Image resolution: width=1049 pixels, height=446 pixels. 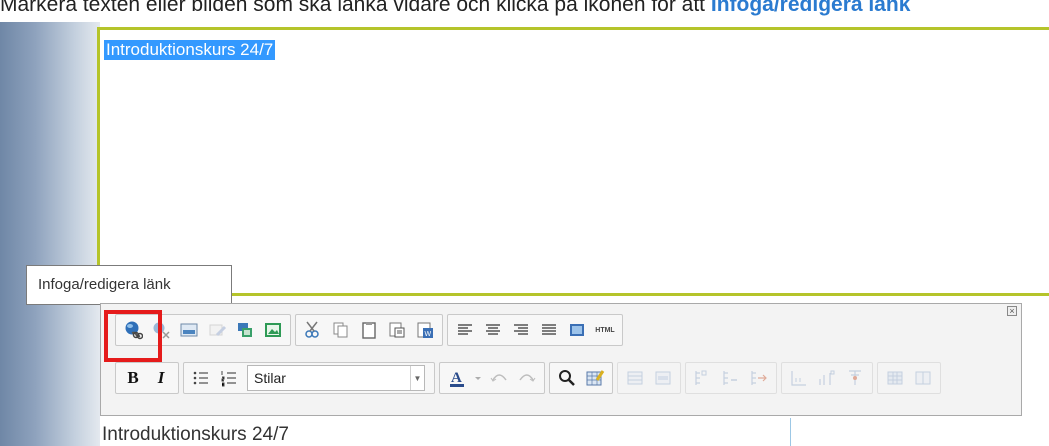 I want to click on paste-text-icon, so click(x=397, y=330).